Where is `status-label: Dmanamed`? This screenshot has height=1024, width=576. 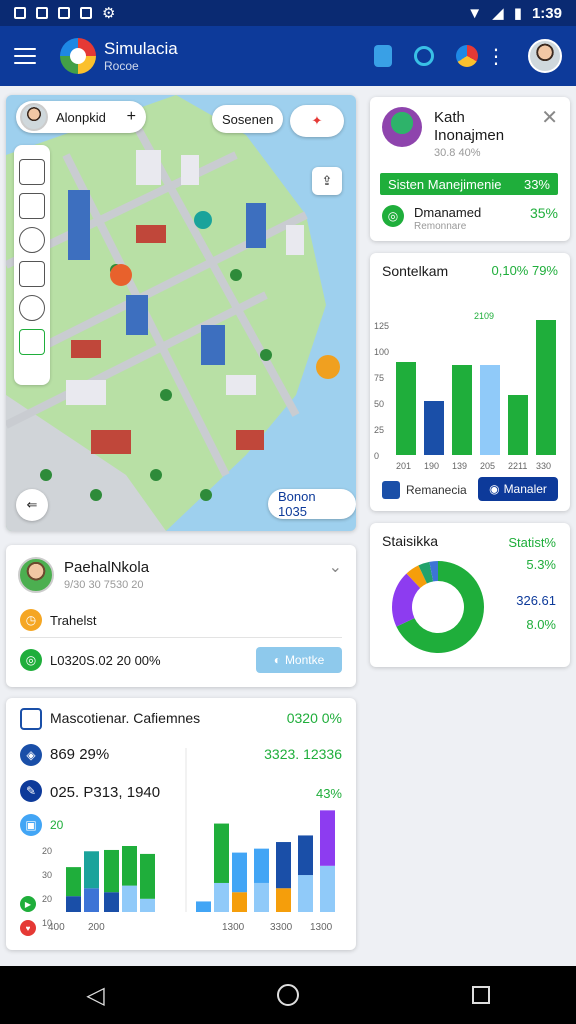 status-label: Dmanamed is located at coordinates (448, 212).